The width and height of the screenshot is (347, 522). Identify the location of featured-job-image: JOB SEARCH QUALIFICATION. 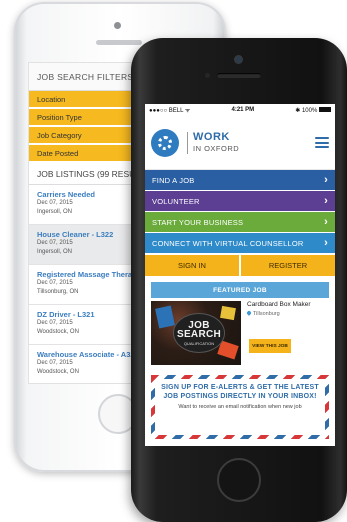
(196, 333).